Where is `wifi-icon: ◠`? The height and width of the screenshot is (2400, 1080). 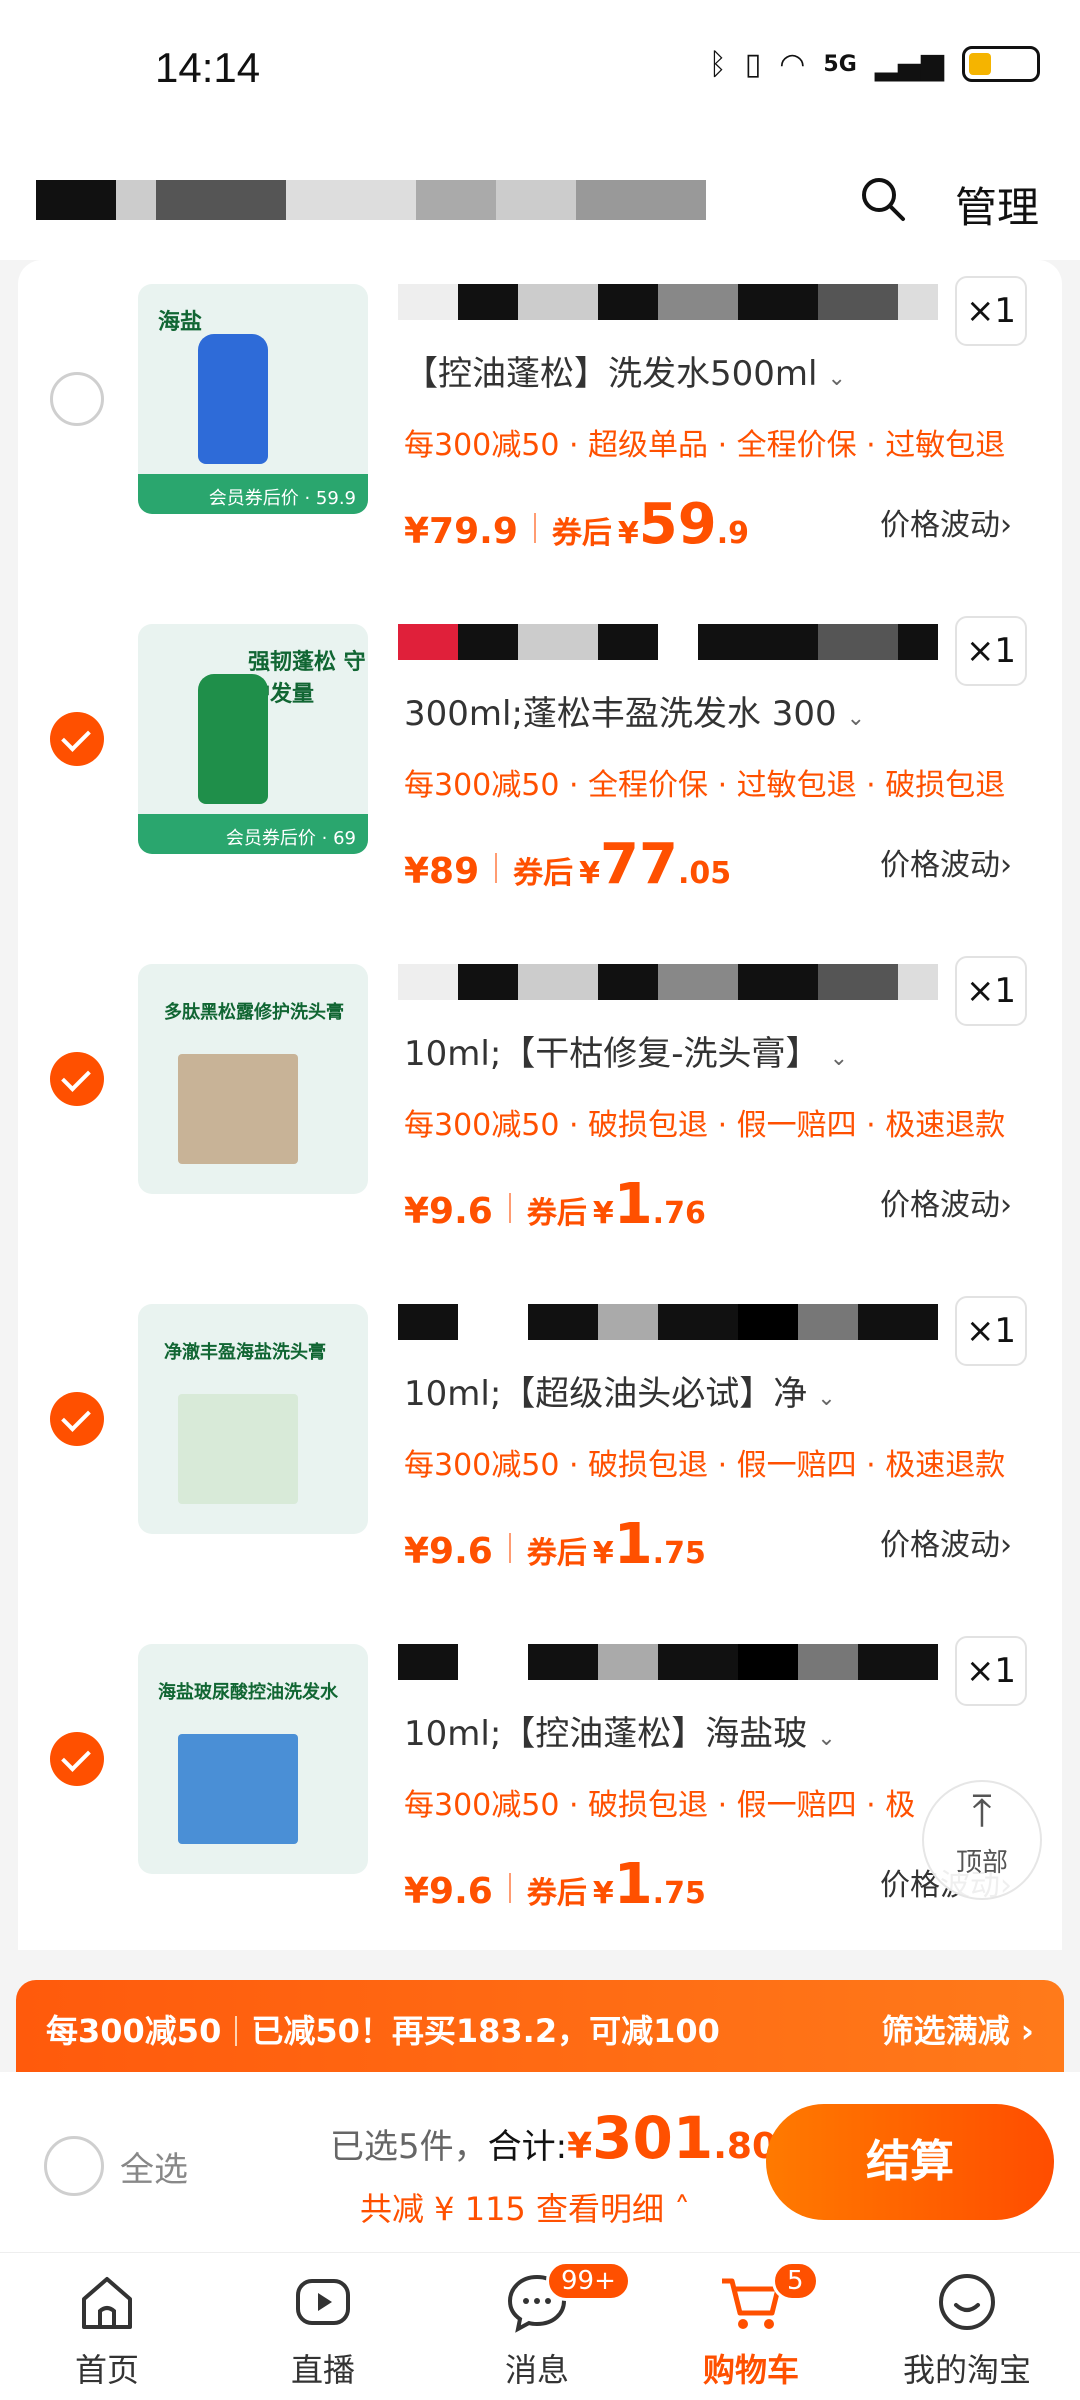
wifi-icon: ◠ is located at coordinates (792, 64).